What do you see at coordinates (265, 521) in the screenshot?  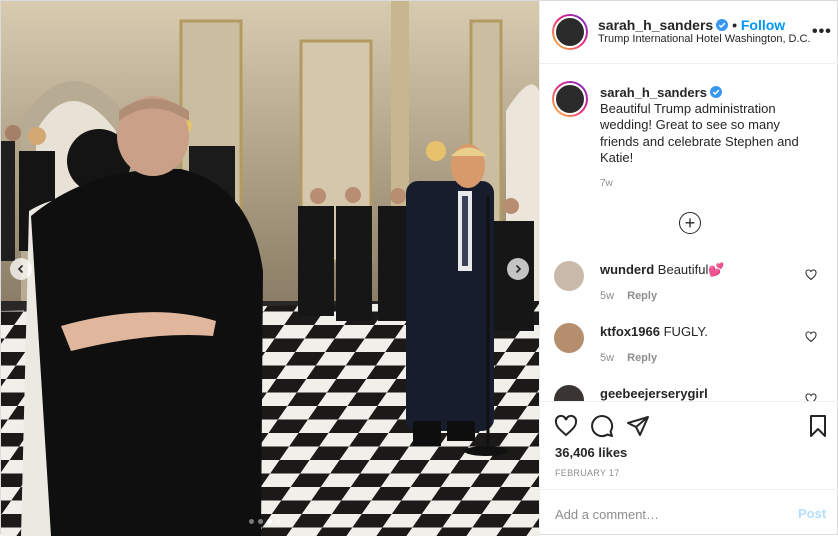 I see `carousel-indicator` at bounding box center [265, 521].